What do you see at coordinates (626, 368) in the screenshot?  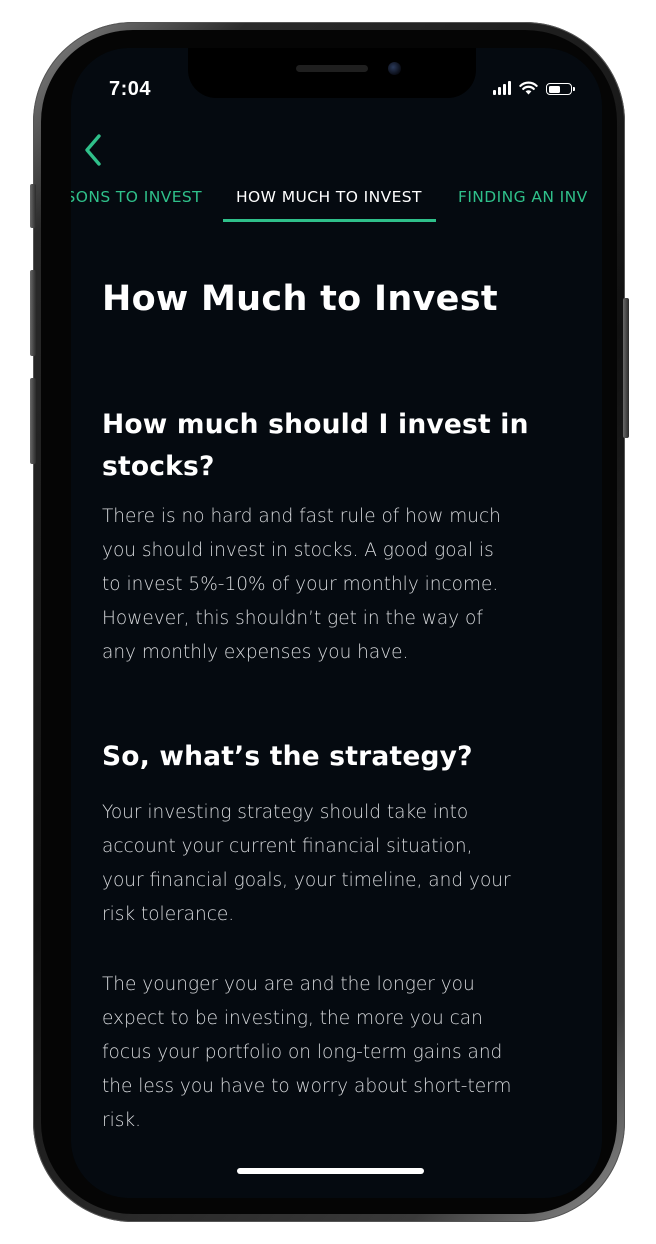 I see `power-button` at bounding box center [626, 368].